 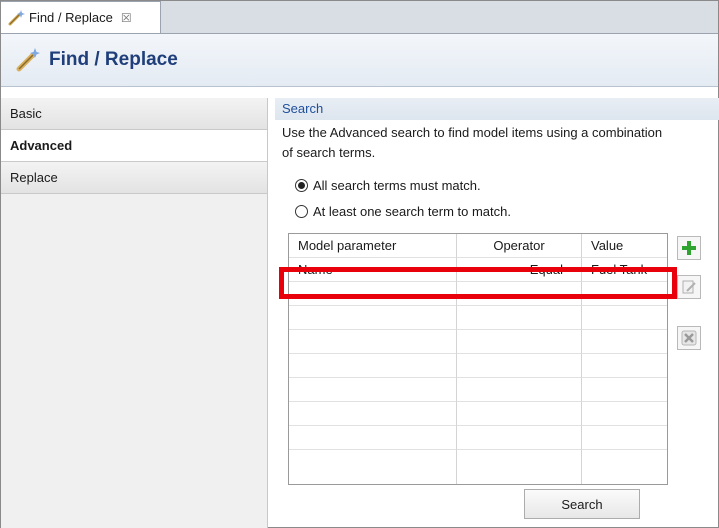 I want to click on add-term-button, so click(x=689, y=248).